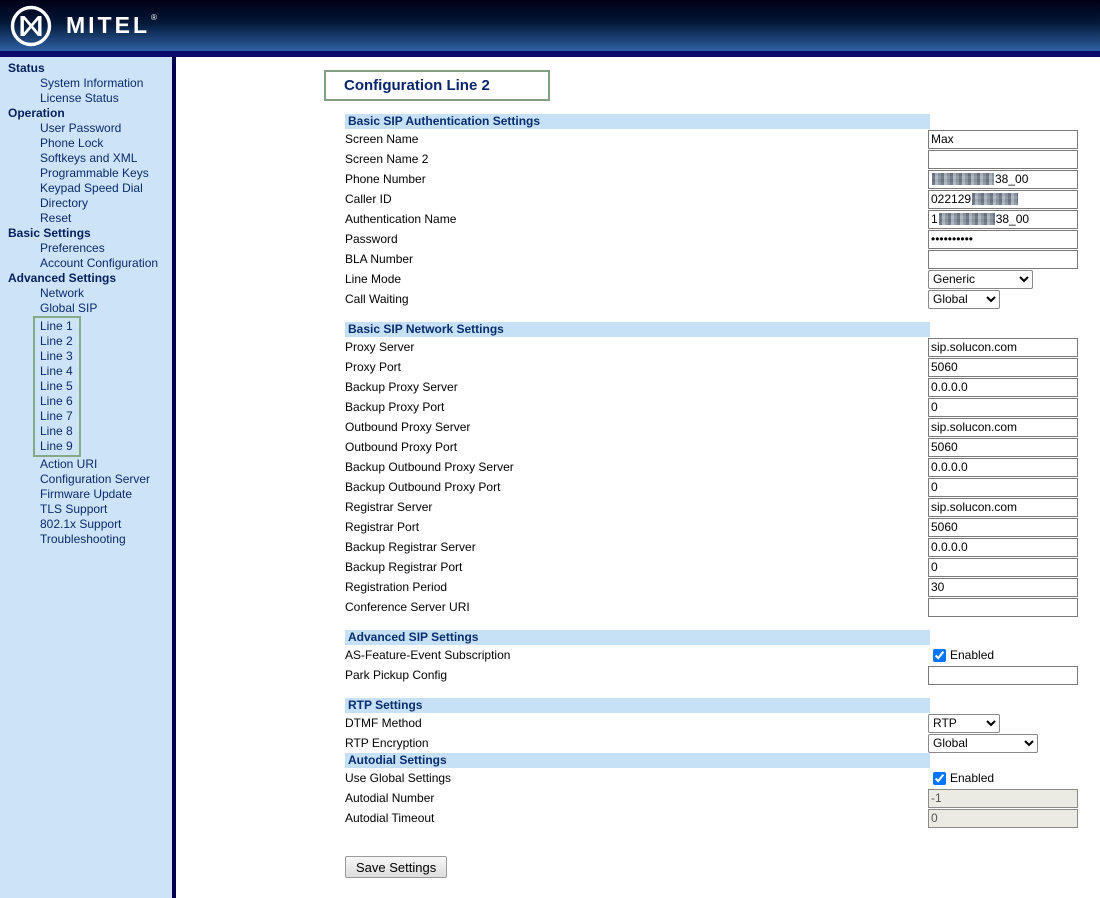 The image size is (1100, 898). What do you see at coordinates (1003, 179) in the screenshot?
I see `phone-number-input: 38_00` at bounding box center [1003, 179].